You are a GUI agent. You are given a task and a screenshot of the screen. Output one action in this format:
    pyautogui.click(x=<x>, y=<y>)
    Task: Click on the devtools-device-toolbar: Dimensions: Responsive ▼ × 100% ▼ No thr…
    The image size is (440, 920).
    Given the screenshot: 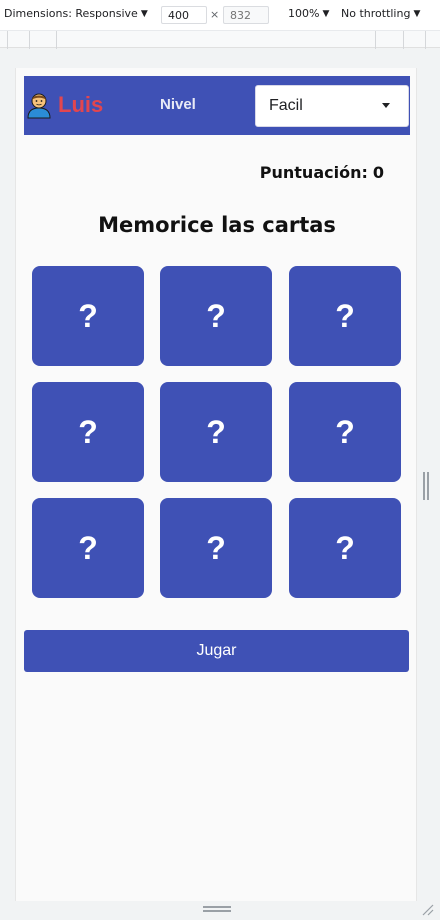 What is the action you would take?
    pyautogui.click(x=220, y=15)
    